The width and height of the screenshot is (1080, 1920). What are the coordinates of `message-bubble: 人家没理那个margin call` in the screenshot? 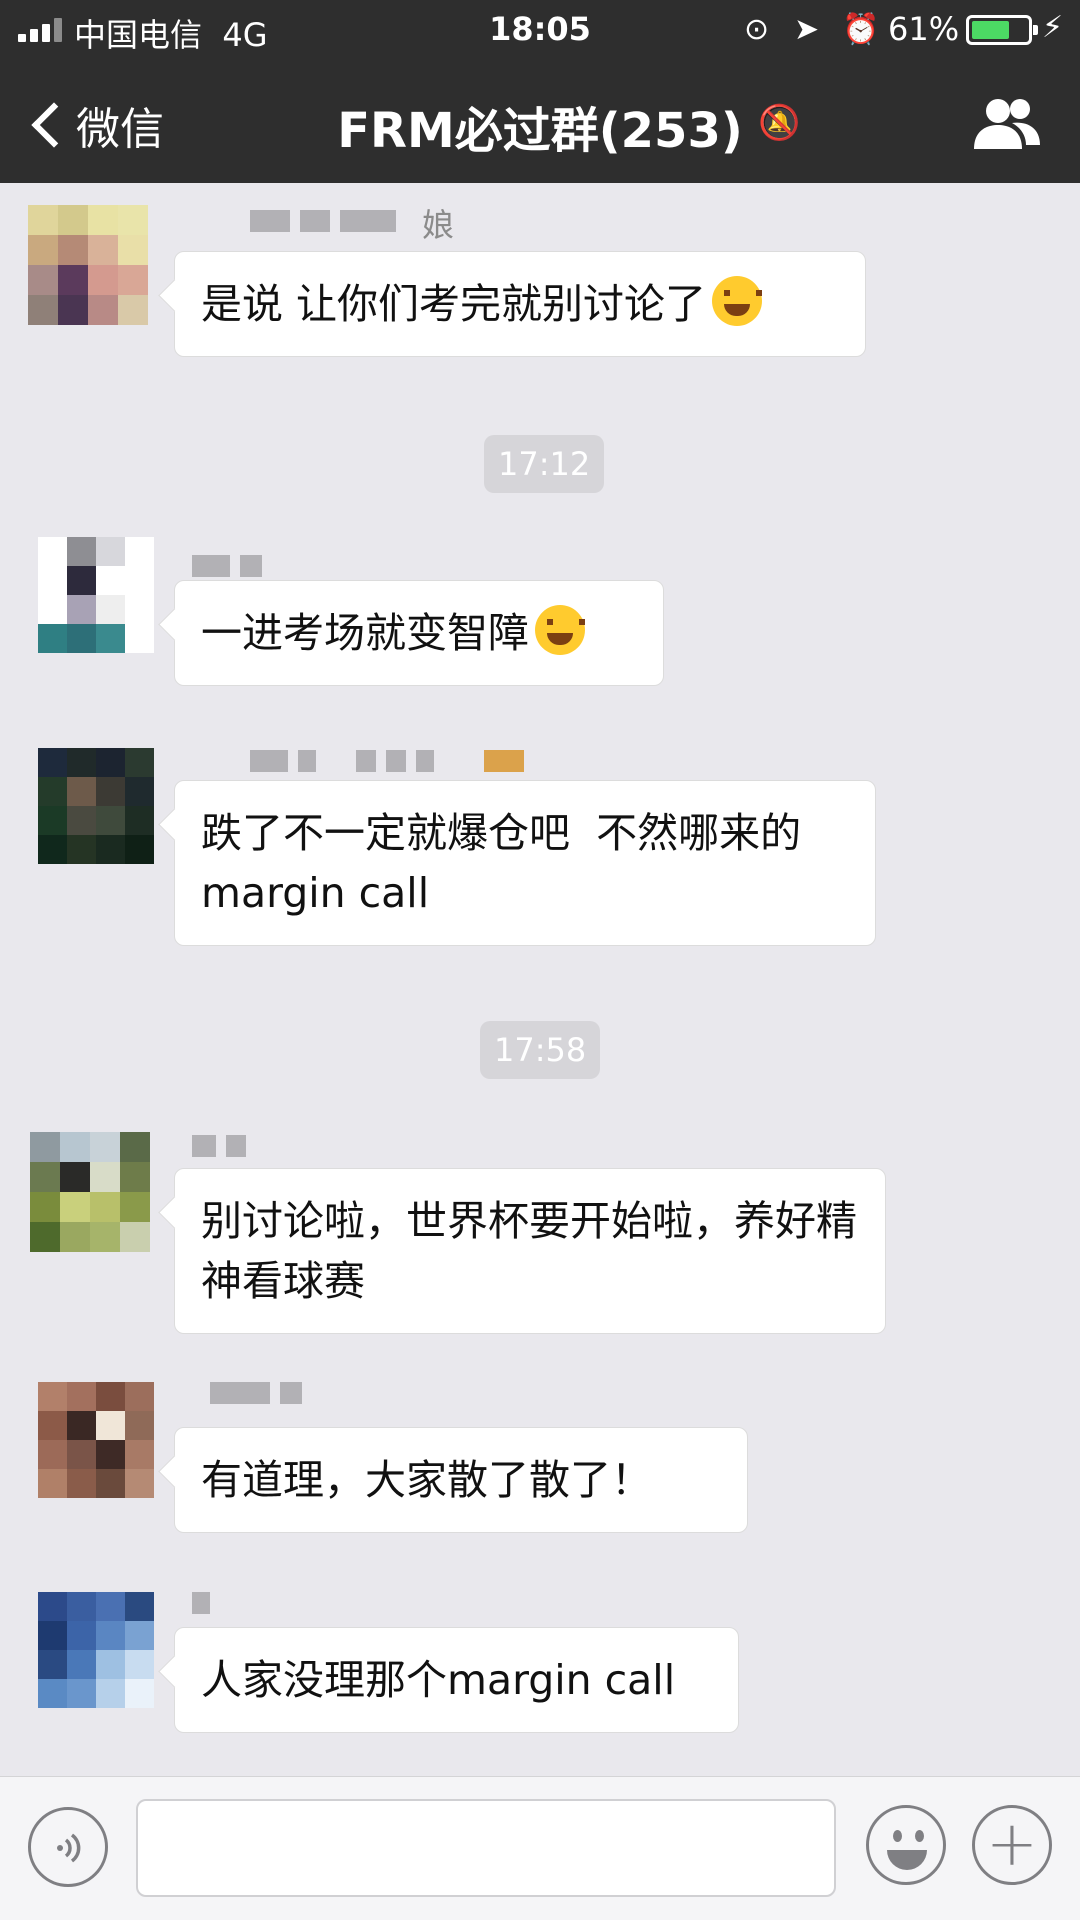 It's located at (456, 1680).